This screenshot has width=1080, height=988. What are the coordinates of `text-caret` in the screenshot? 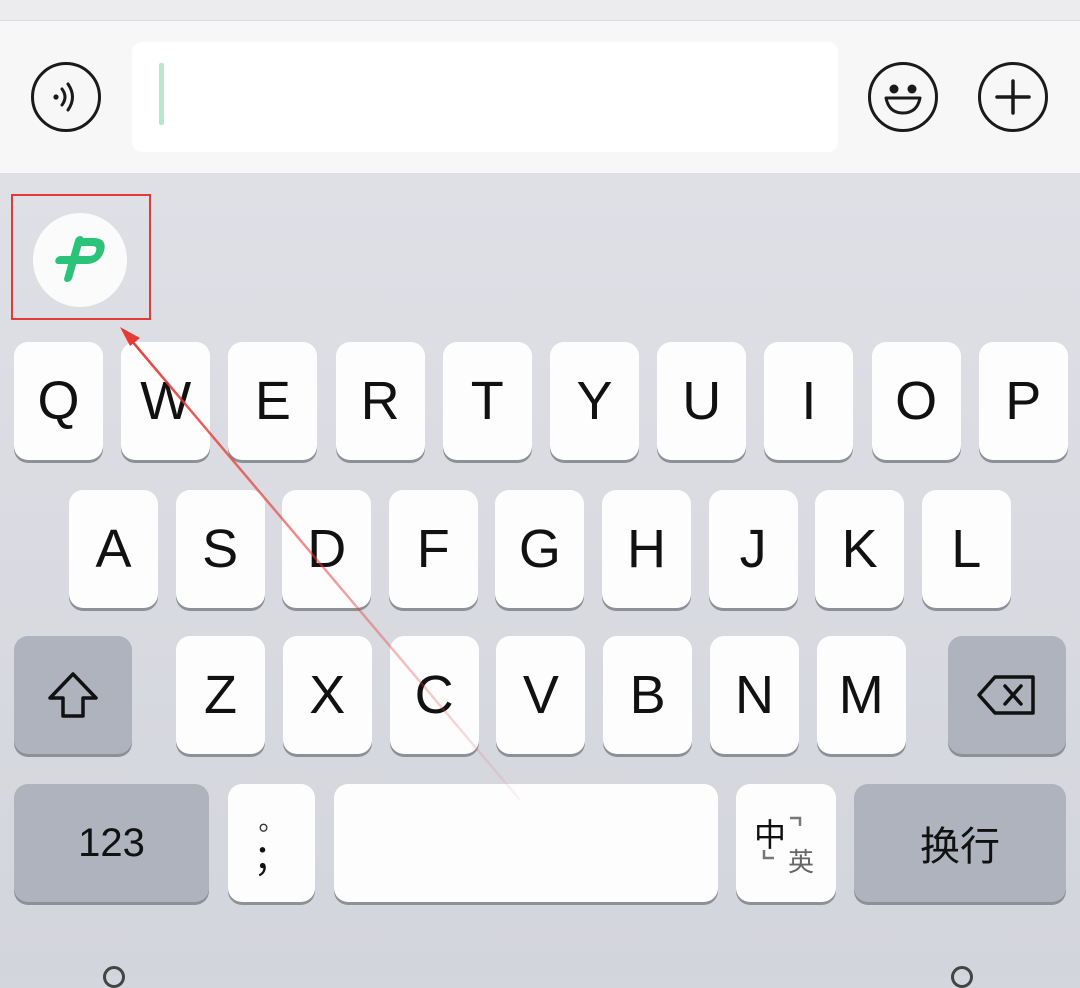 It's located at (161, 94).